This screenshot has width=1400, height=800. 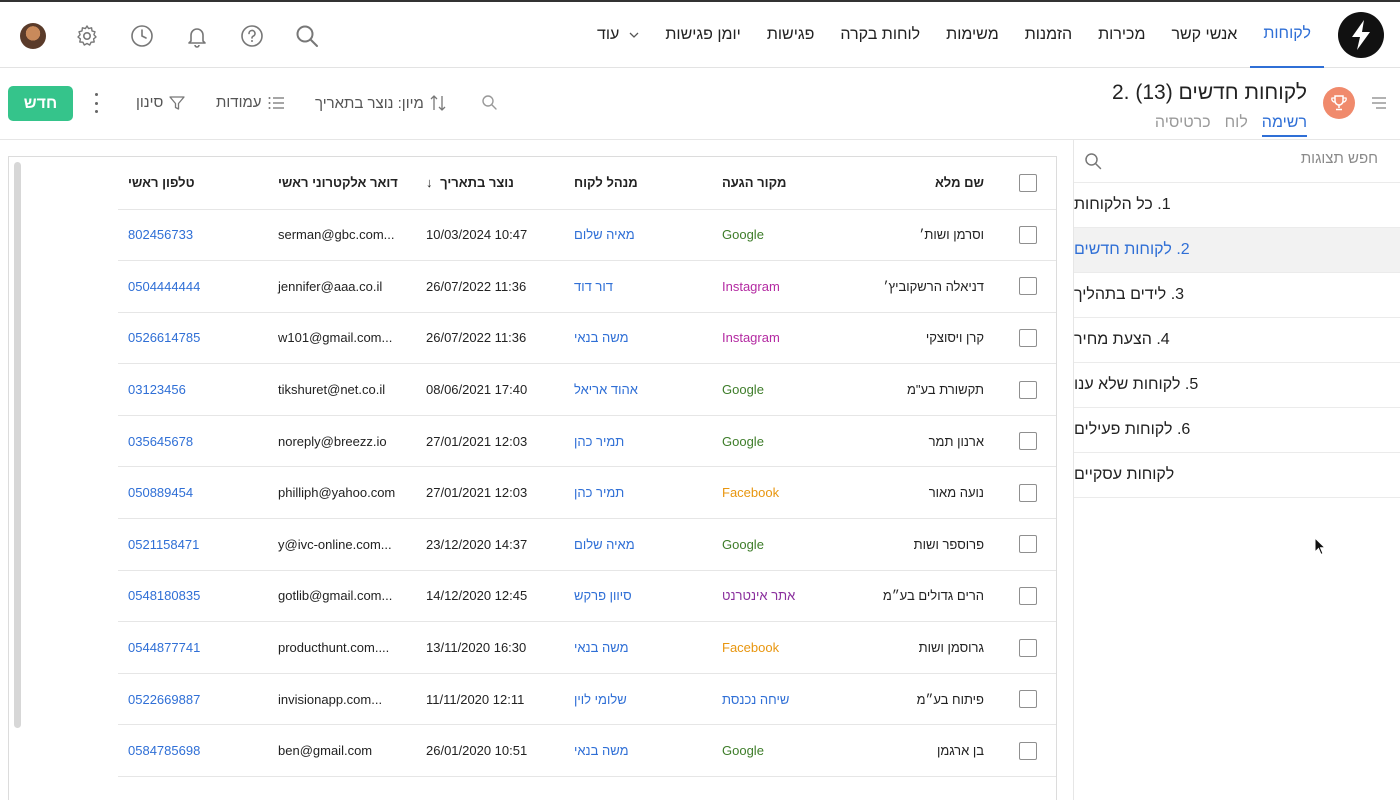 What do you see at coordinates (930, 183) in the screenshot?
I see `column-header-name: שם מלא` at bounding box center [930, 183].